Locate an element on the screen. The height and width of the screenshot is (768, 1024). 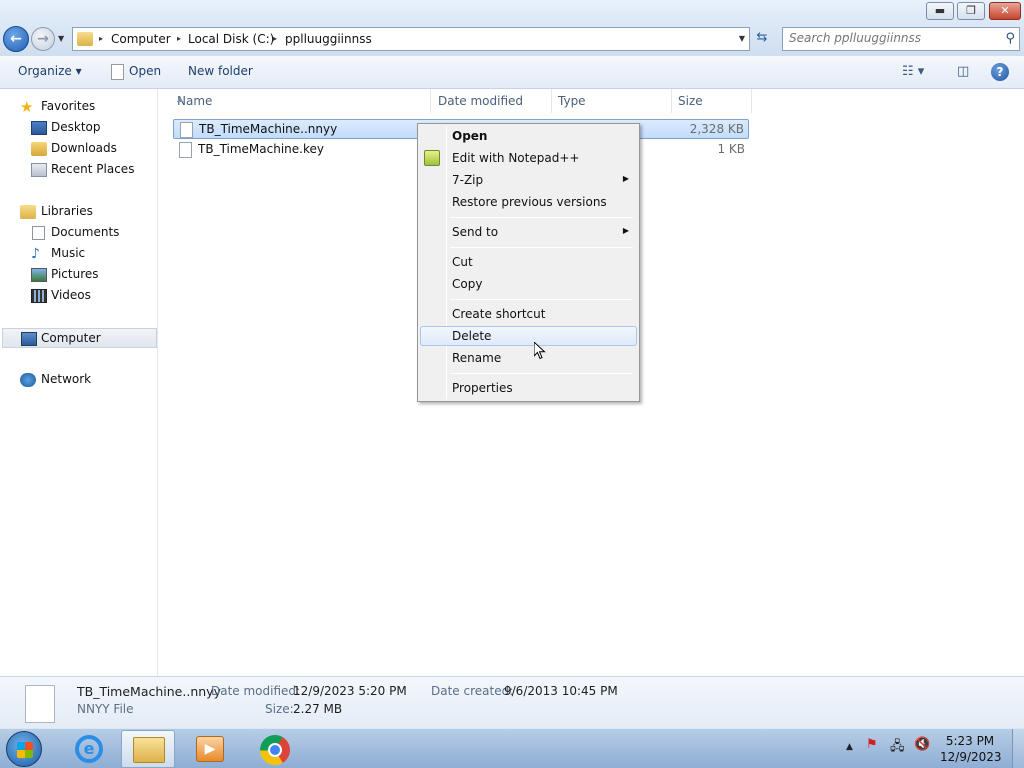
menu-item-cut: Cut is located at coordinates (528, 262).